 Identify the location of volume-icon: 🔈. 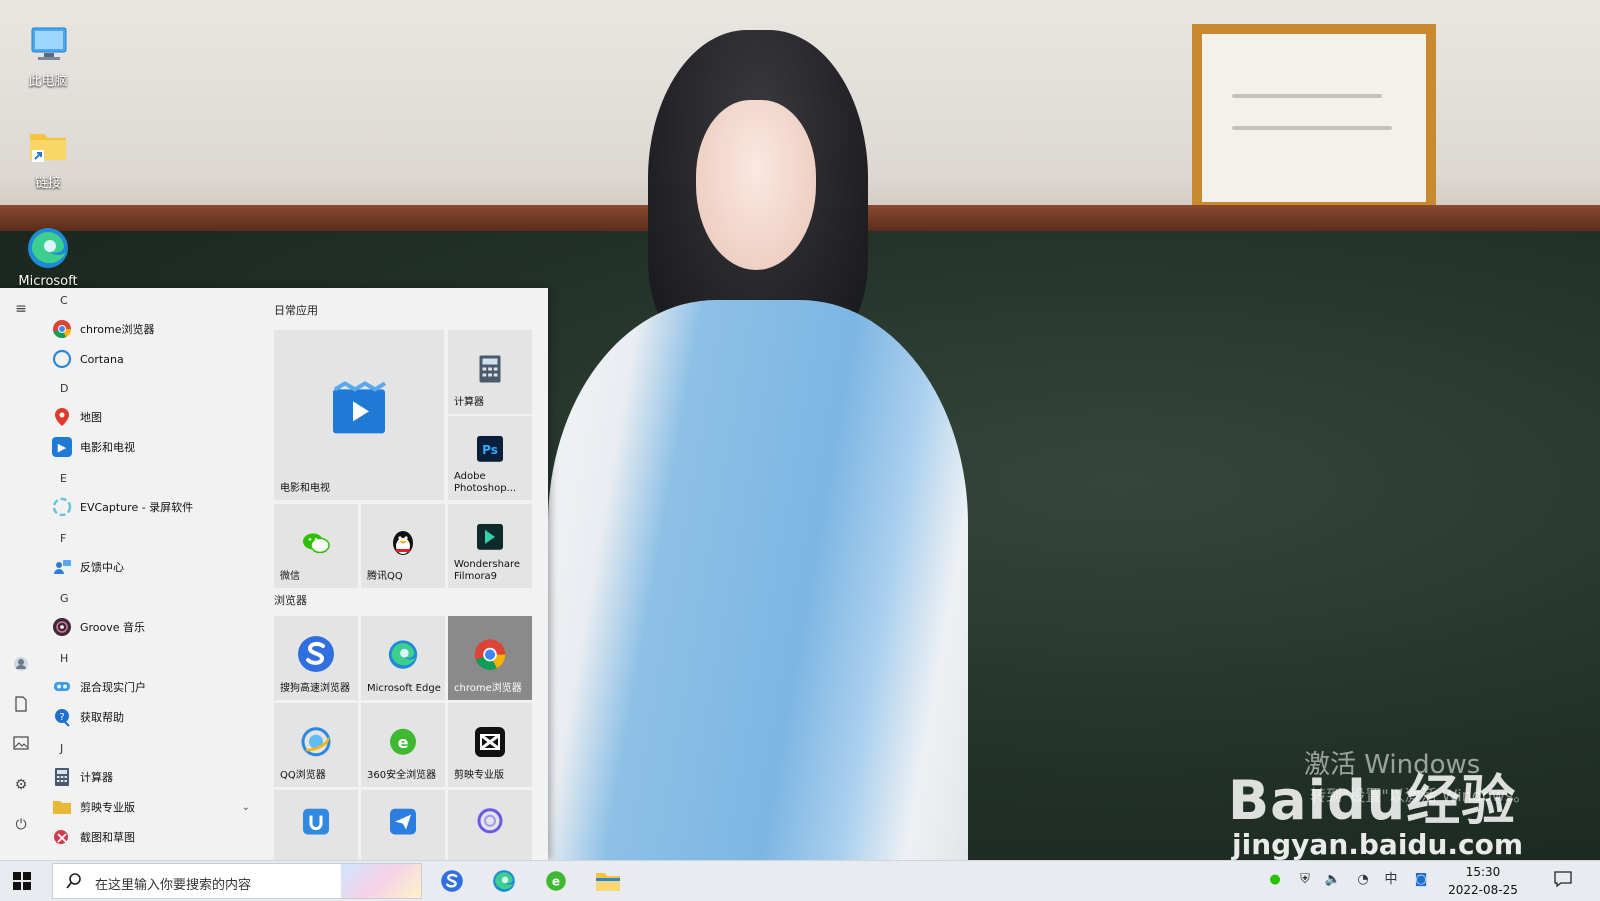
(1333, 880).